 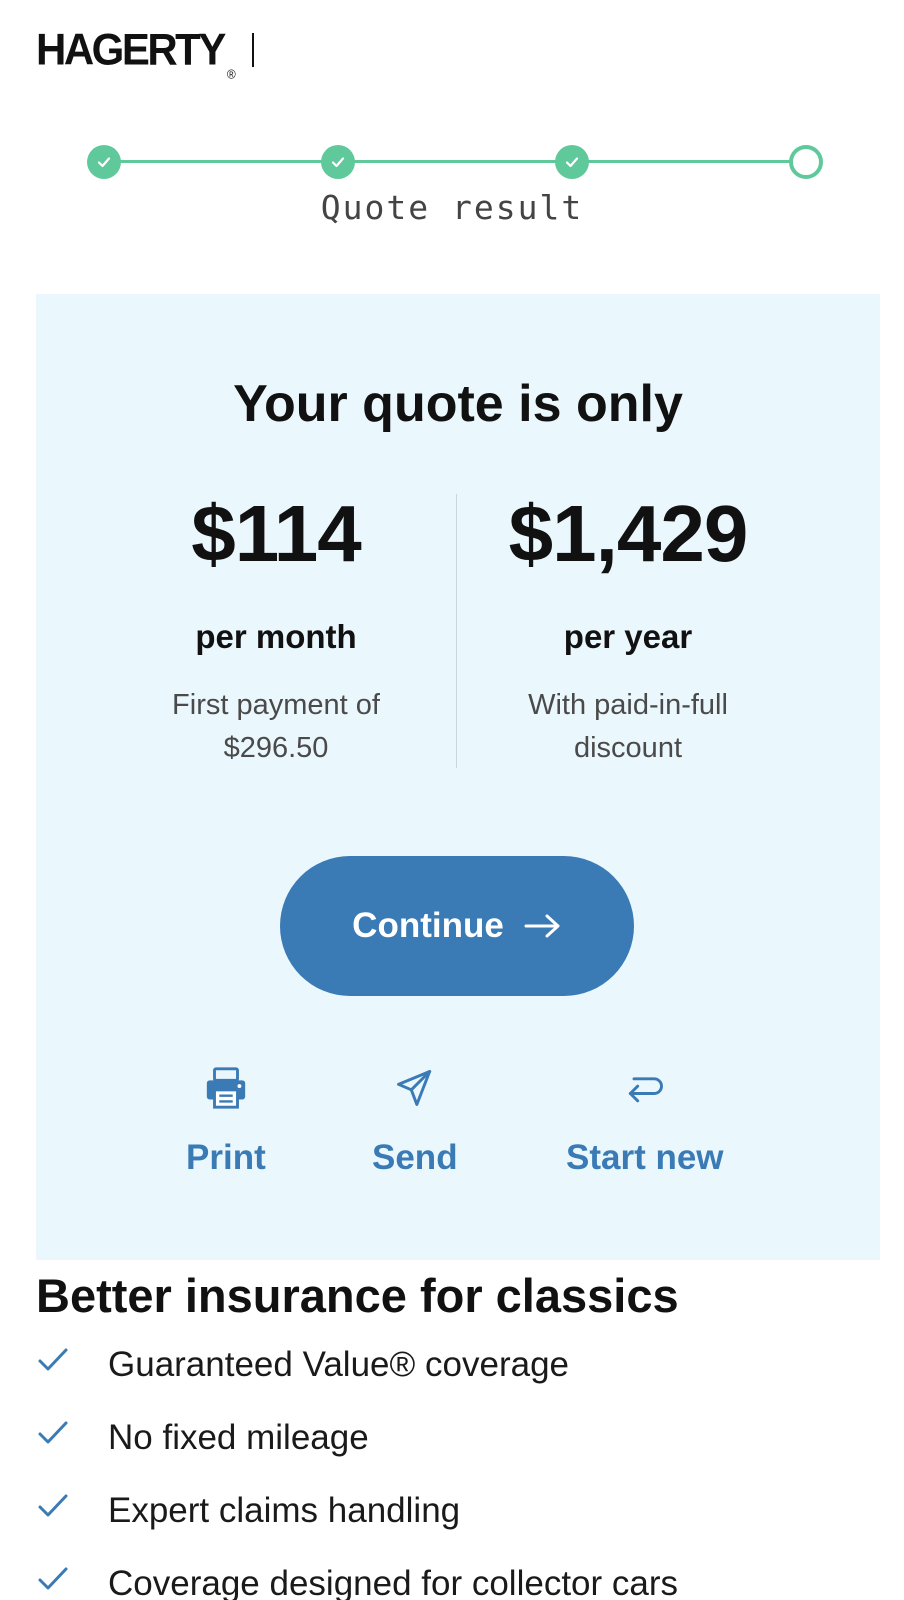 What do you see at coordinates (276, 533) in the screenshot?
I see `monthly-price: $114` at bounding box center [276, 533].